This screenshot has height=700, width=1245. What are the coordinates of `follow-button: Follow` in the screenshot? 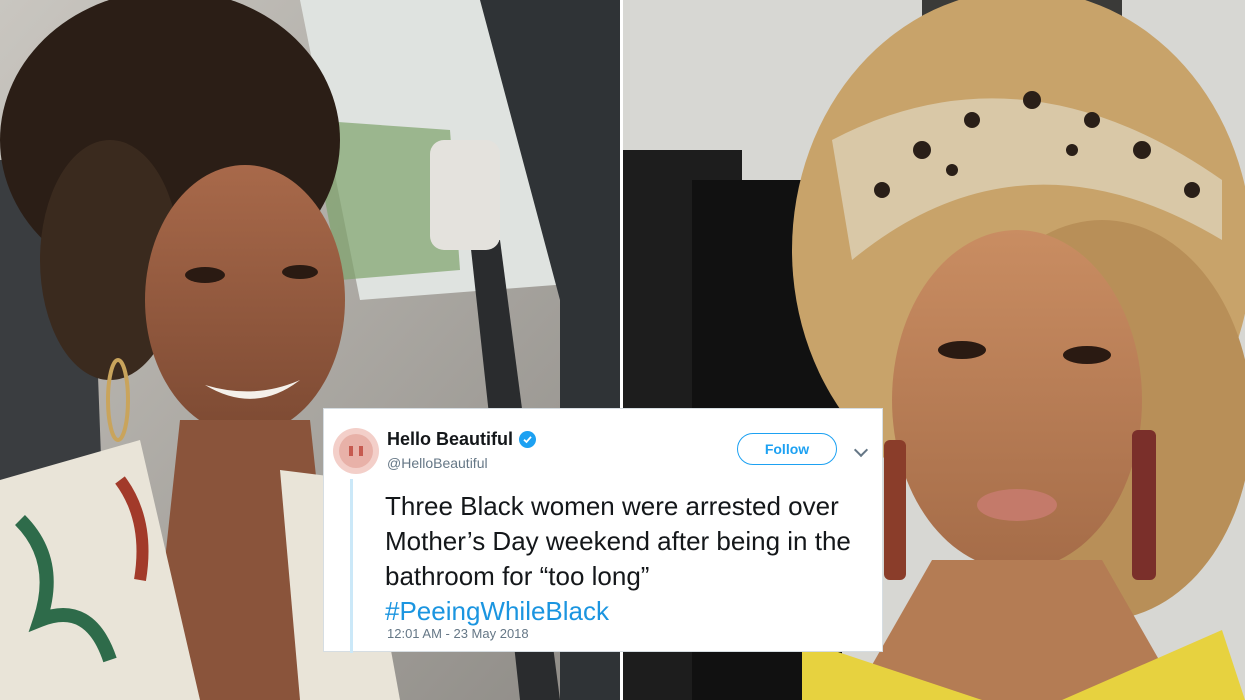 It's located at (787, 449).